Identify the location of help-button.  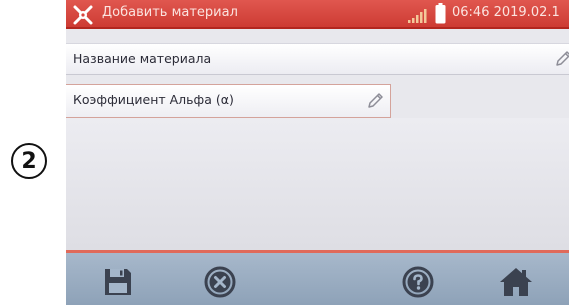
(418, 282).